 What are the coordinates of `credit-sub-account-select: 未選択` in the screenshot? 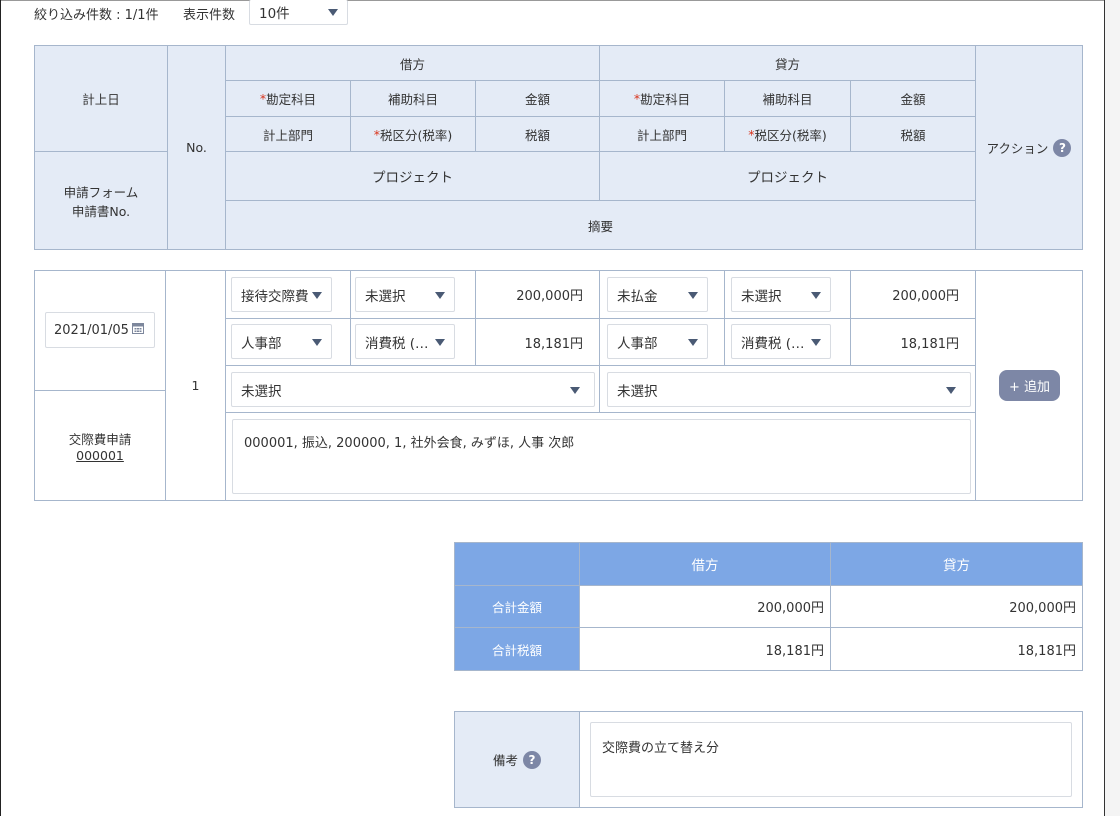 It's located at (781, 294).